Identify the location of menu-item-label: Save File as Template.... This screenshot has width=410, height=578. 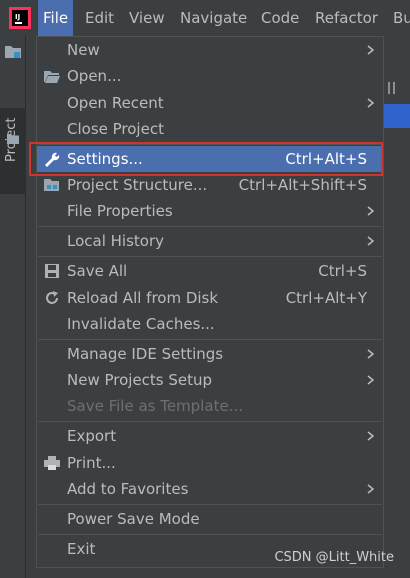
(155, 406).